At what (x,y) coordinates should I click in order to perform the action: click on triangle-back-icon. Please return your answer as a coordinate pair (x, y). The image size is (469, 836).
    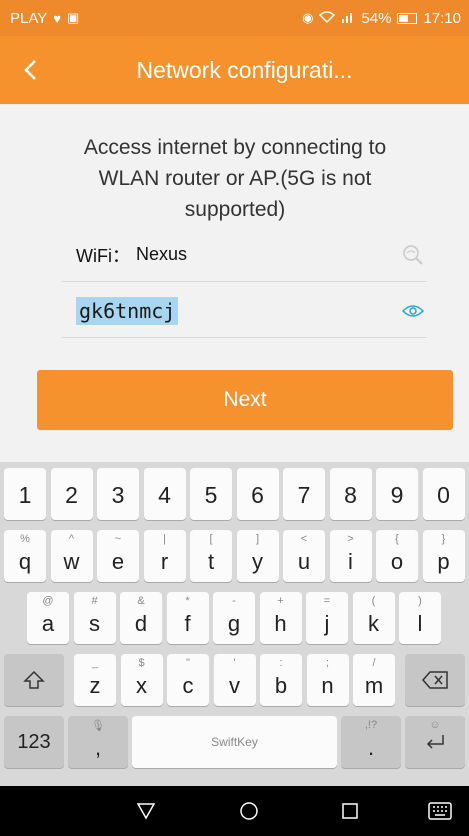
    Looking at the image, I should click on (146, 811).